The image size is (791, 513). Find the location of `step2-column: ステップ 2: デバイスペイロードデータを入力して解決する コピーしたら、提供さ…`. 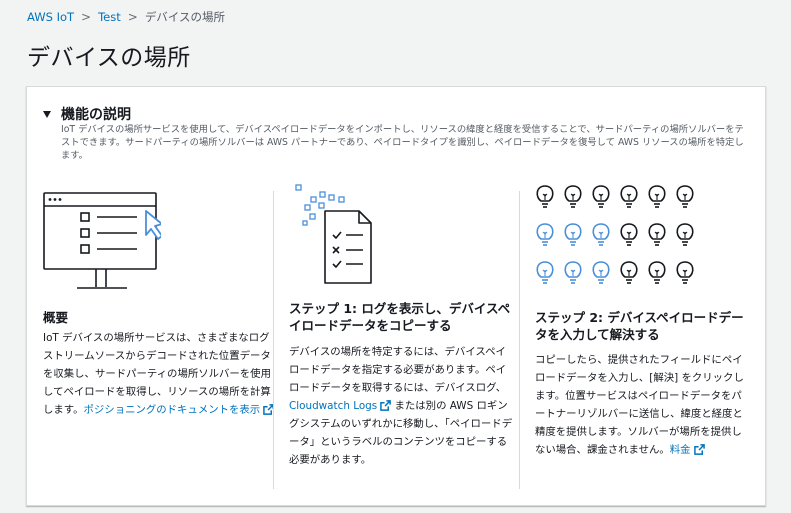

step2-column: ステップ 2: デバイスペイロードデータを入力して解決する コピーしたら、提供さ… is located at coordinates (642, 321).